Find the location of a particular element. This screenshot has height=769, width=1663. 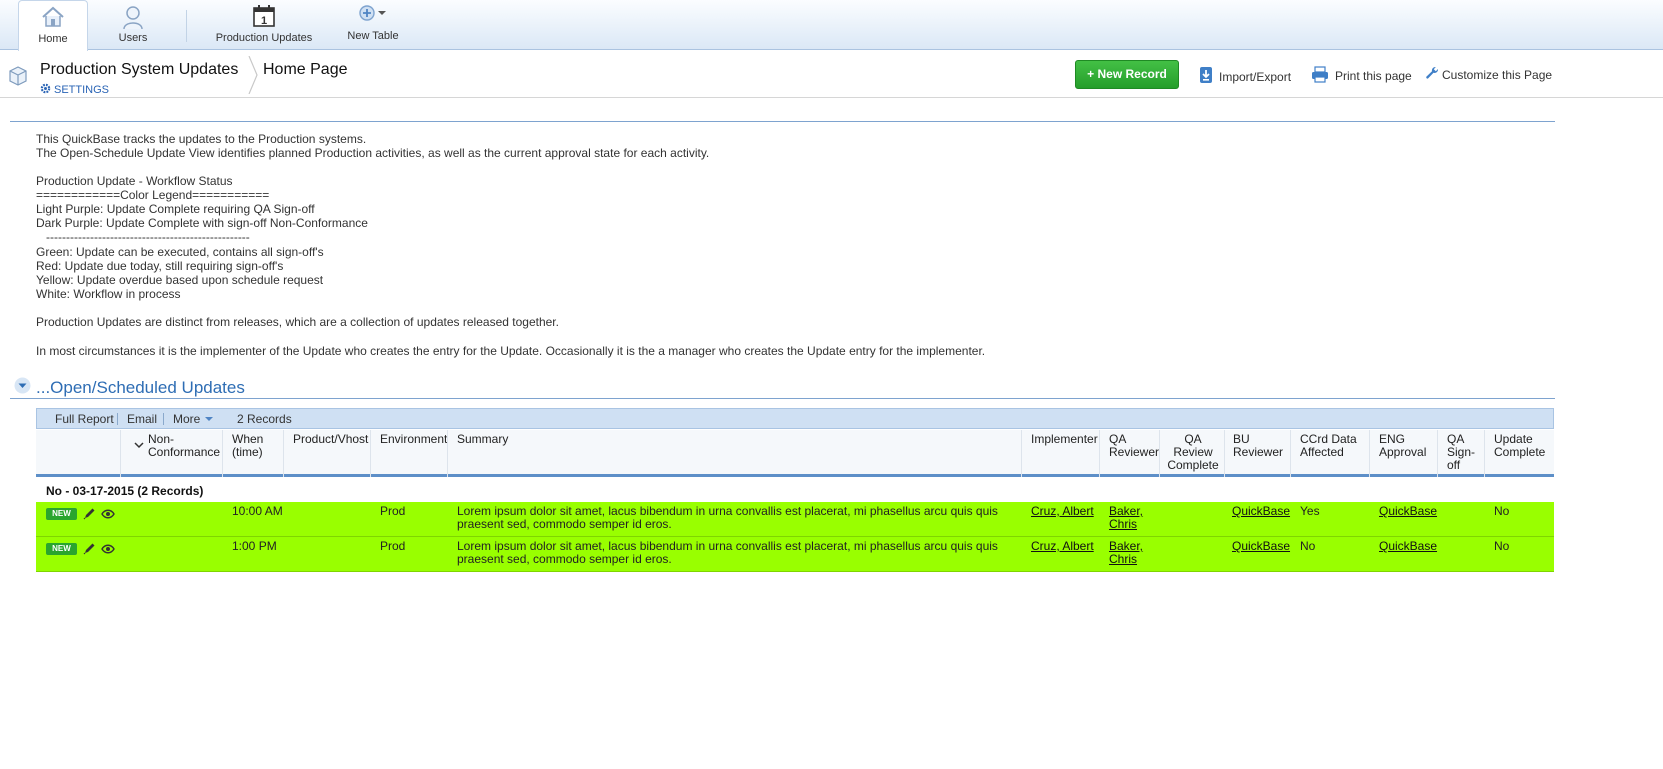

col-summary: Summary is located at coordinates (482, 439).